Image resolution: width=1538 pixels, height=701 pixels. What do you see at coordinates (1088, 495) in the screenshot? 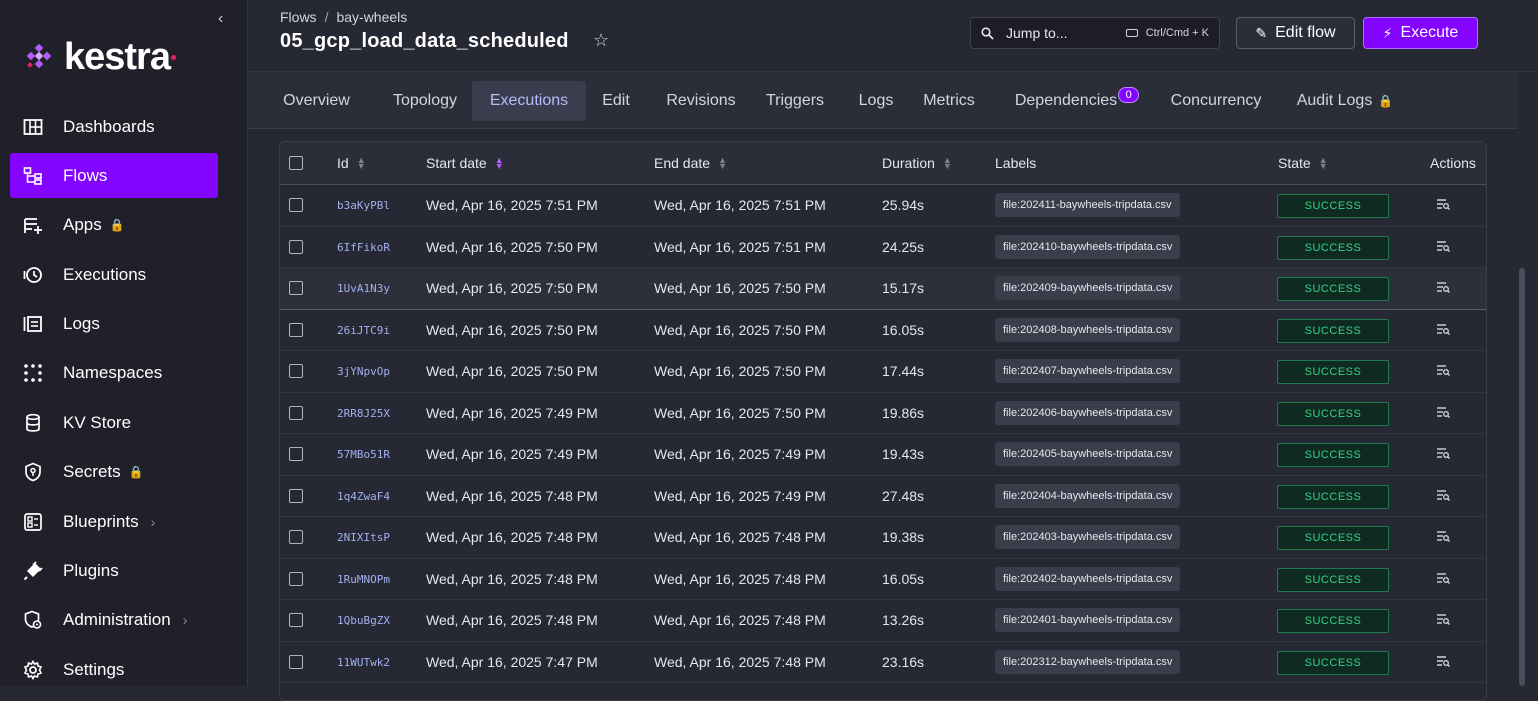
I see `label-chip: file:202404-baywheels-tripdata.csv` at bounding box center [1088, 495].